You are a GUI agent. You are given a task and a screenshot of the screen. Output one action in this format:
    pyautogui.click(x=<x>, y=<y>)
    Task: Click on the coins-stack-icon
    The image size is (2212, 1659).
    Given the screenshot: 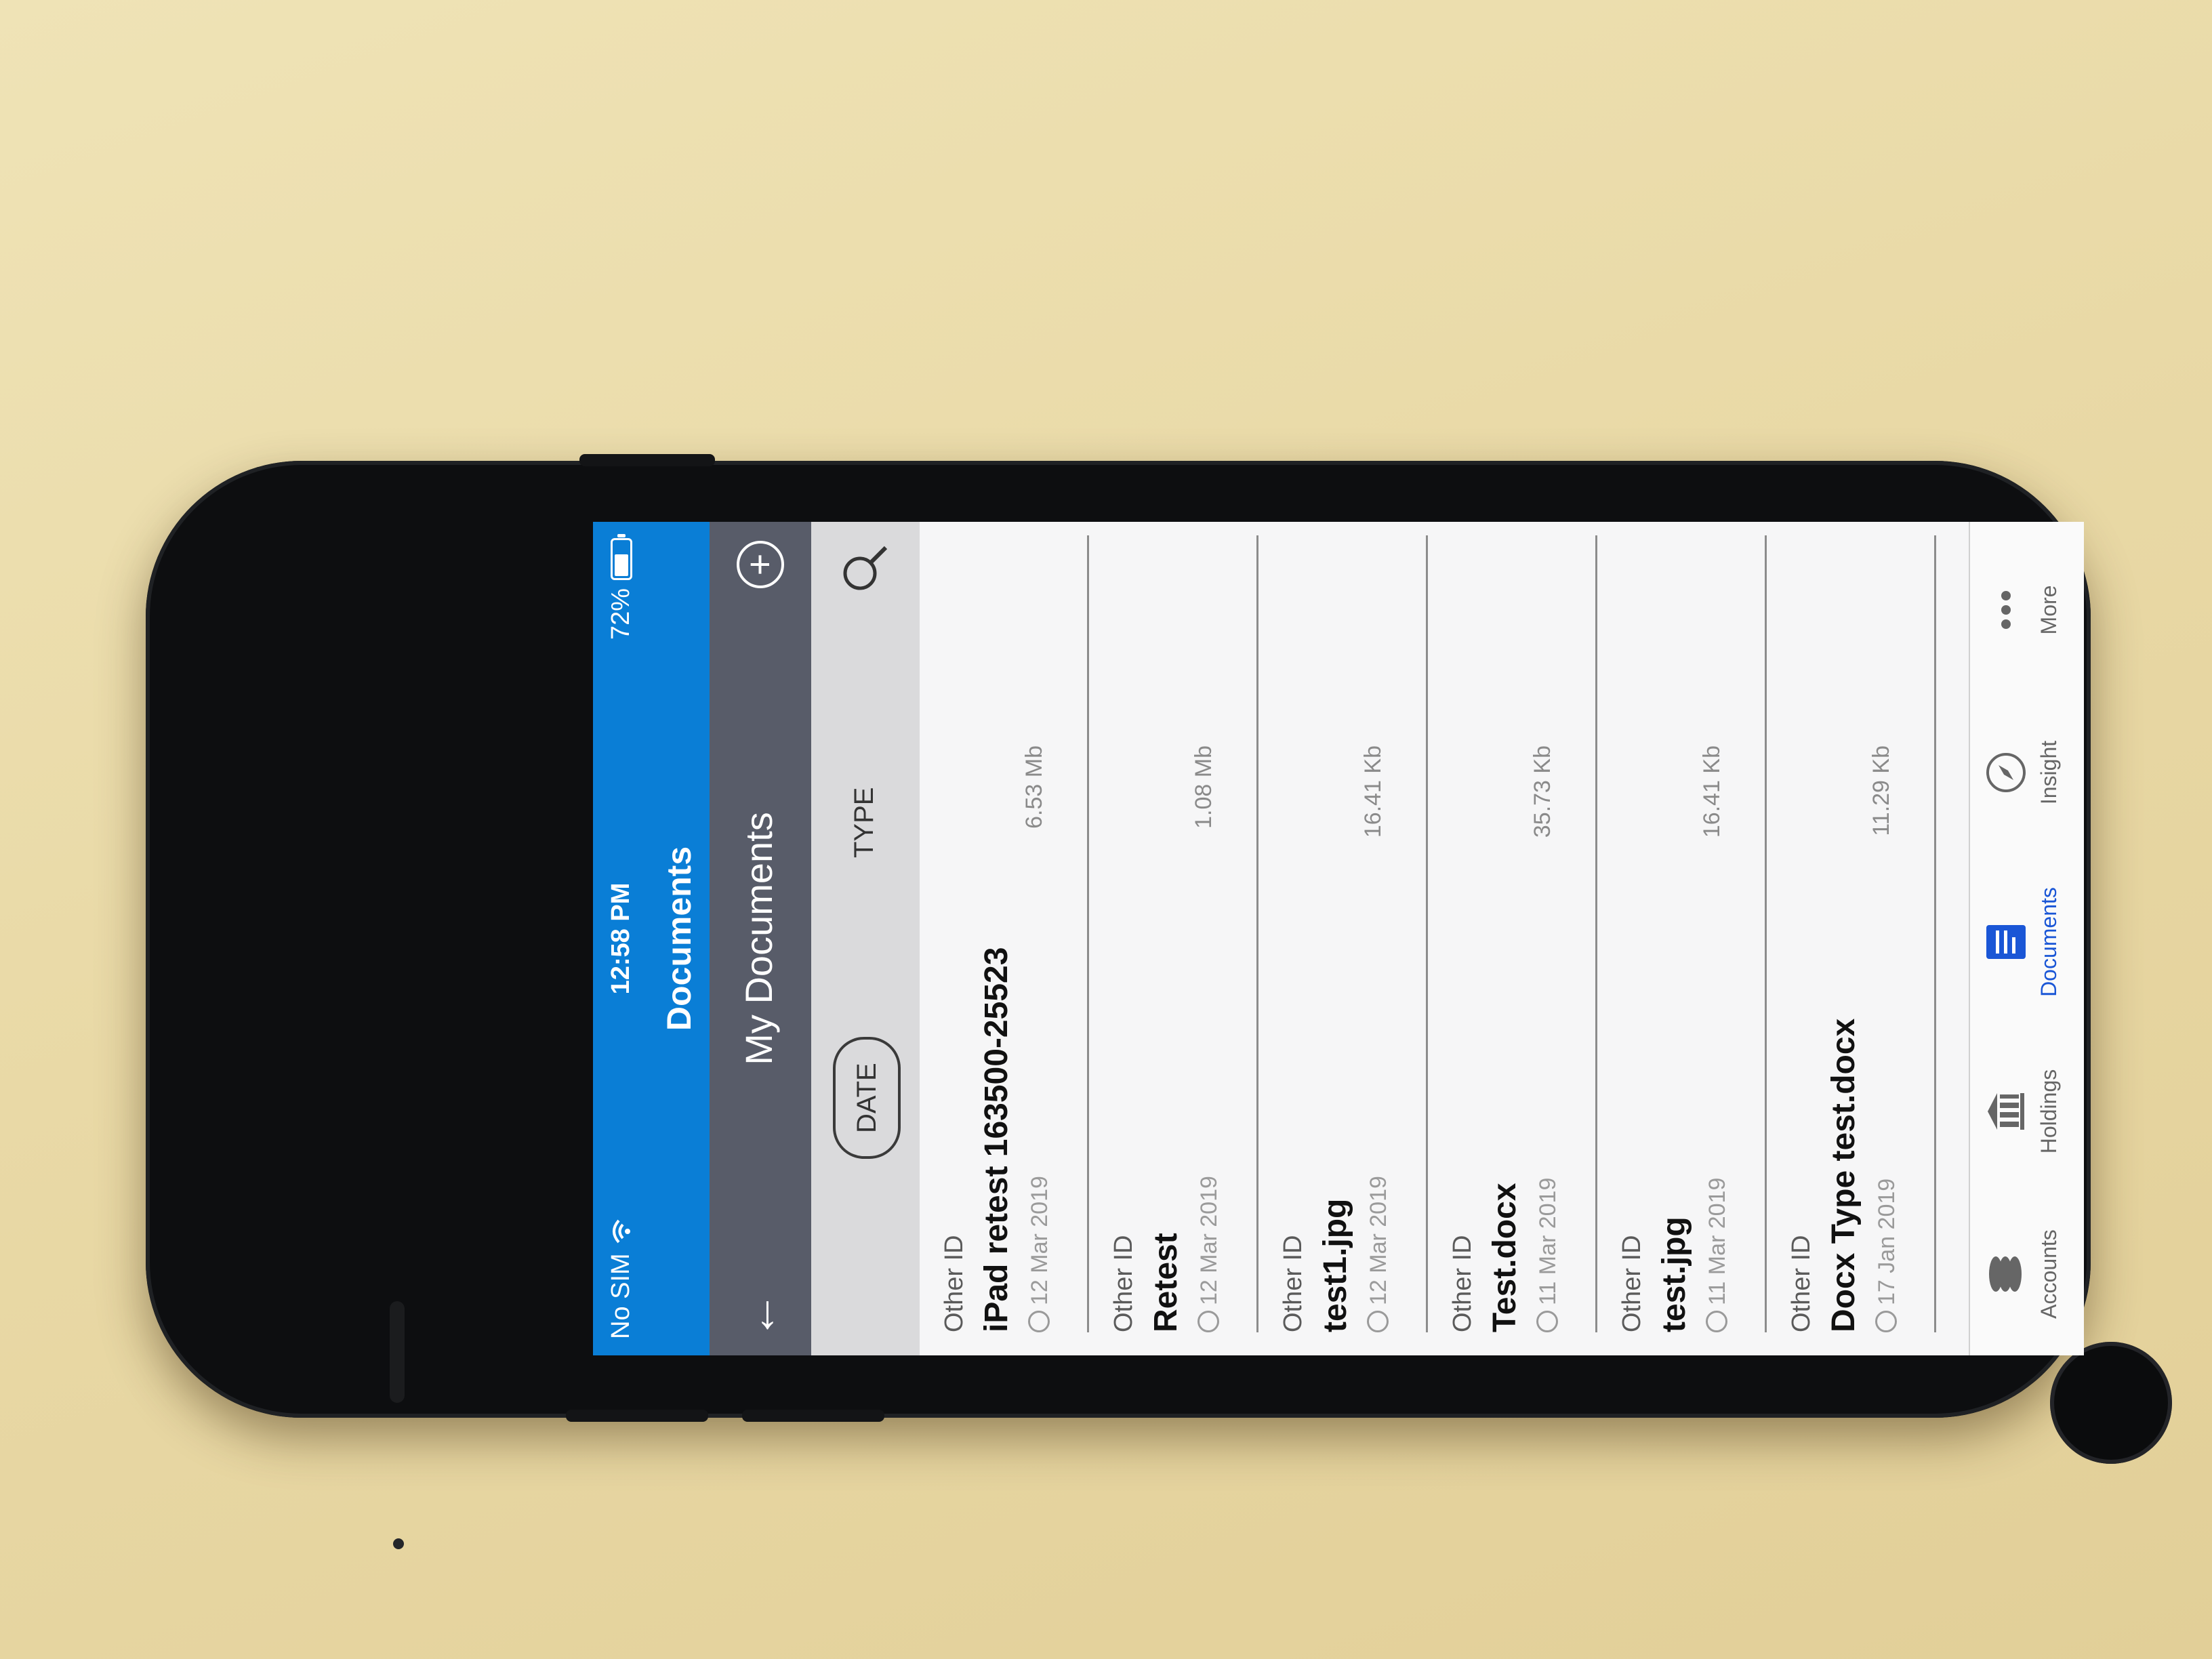 What is the action you would take?
    pyautogui.click(x=2006, y=1274)
    